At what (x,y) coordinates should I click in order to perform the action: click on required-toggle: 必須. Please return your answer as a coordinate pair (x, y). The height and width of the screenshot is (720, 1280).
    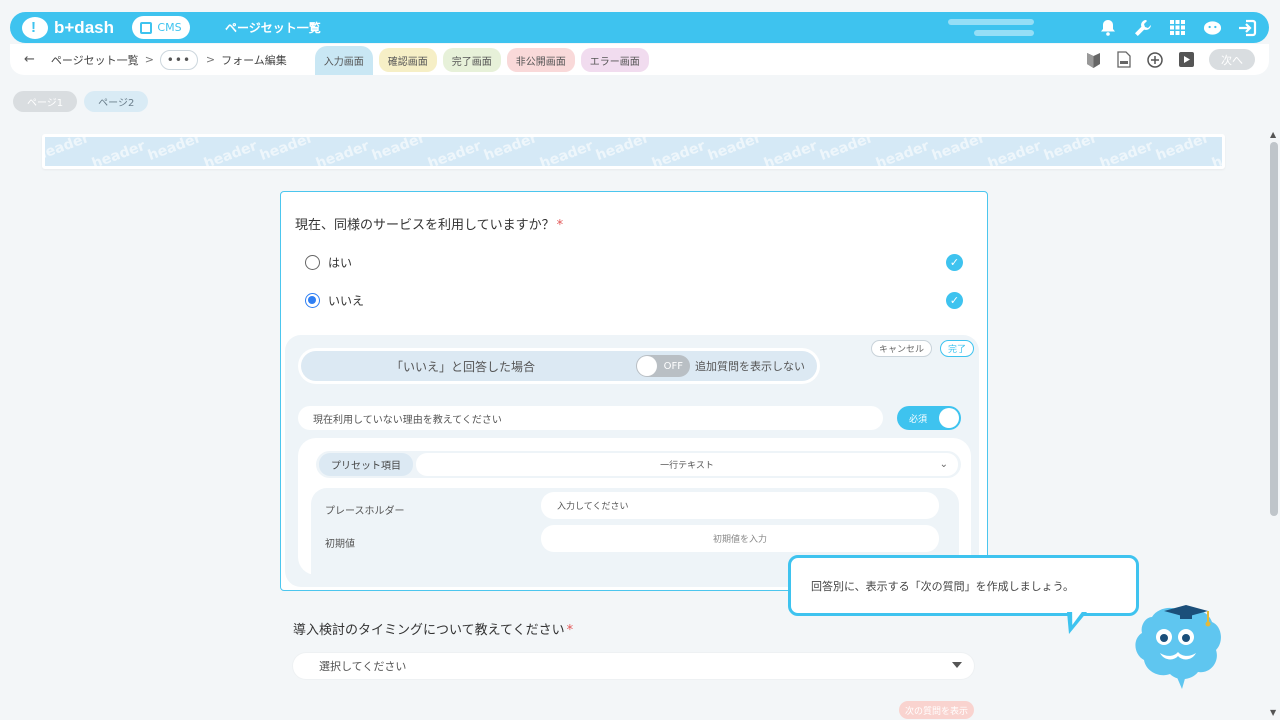
    Looking at the image, I should click on (929, 418).